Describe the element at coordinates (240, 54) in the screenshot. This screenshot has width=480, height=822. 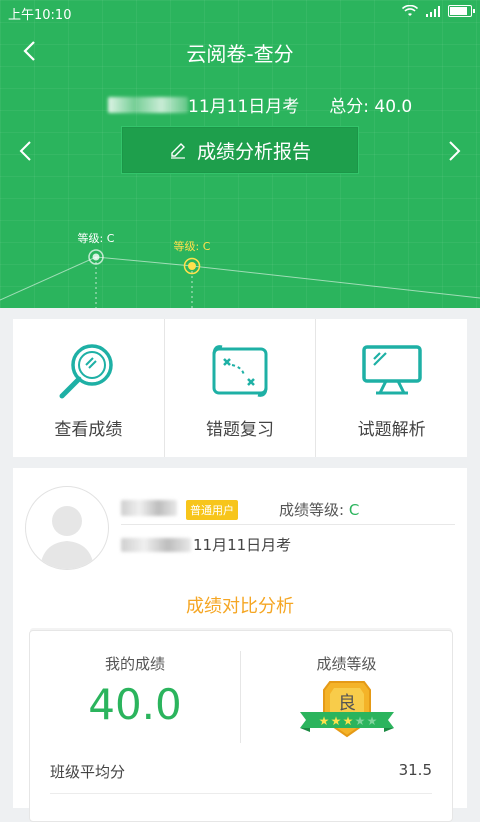
I see `page-title: 云阅卷-查分` at that location.